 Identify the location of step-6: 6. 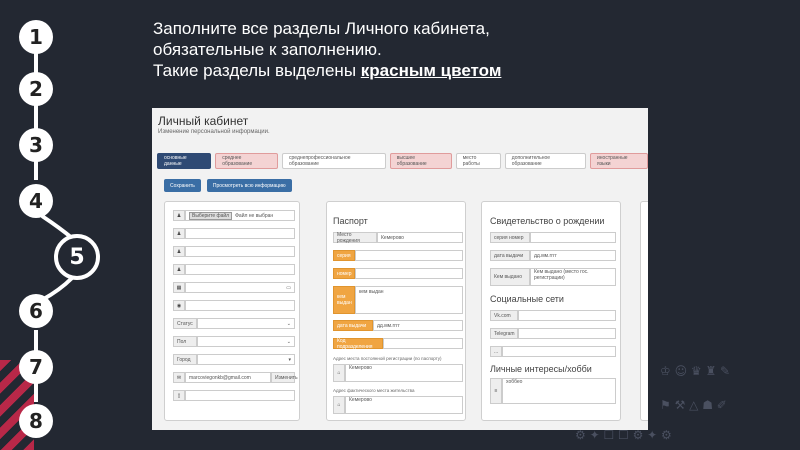
(36, 311).